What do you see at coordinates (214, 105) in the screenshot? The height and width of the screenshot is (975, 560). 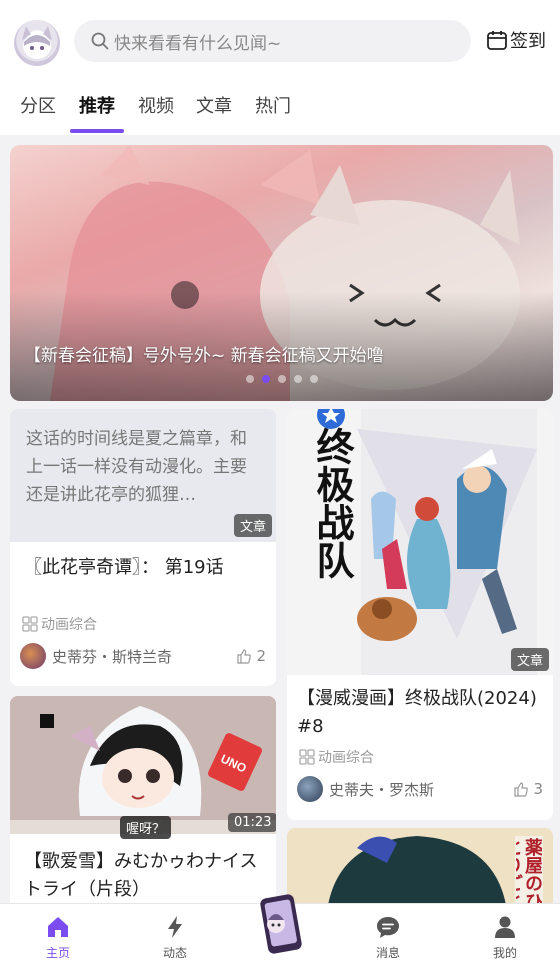 I see `tab-articles: 文章` at bounding box center [214, 105].